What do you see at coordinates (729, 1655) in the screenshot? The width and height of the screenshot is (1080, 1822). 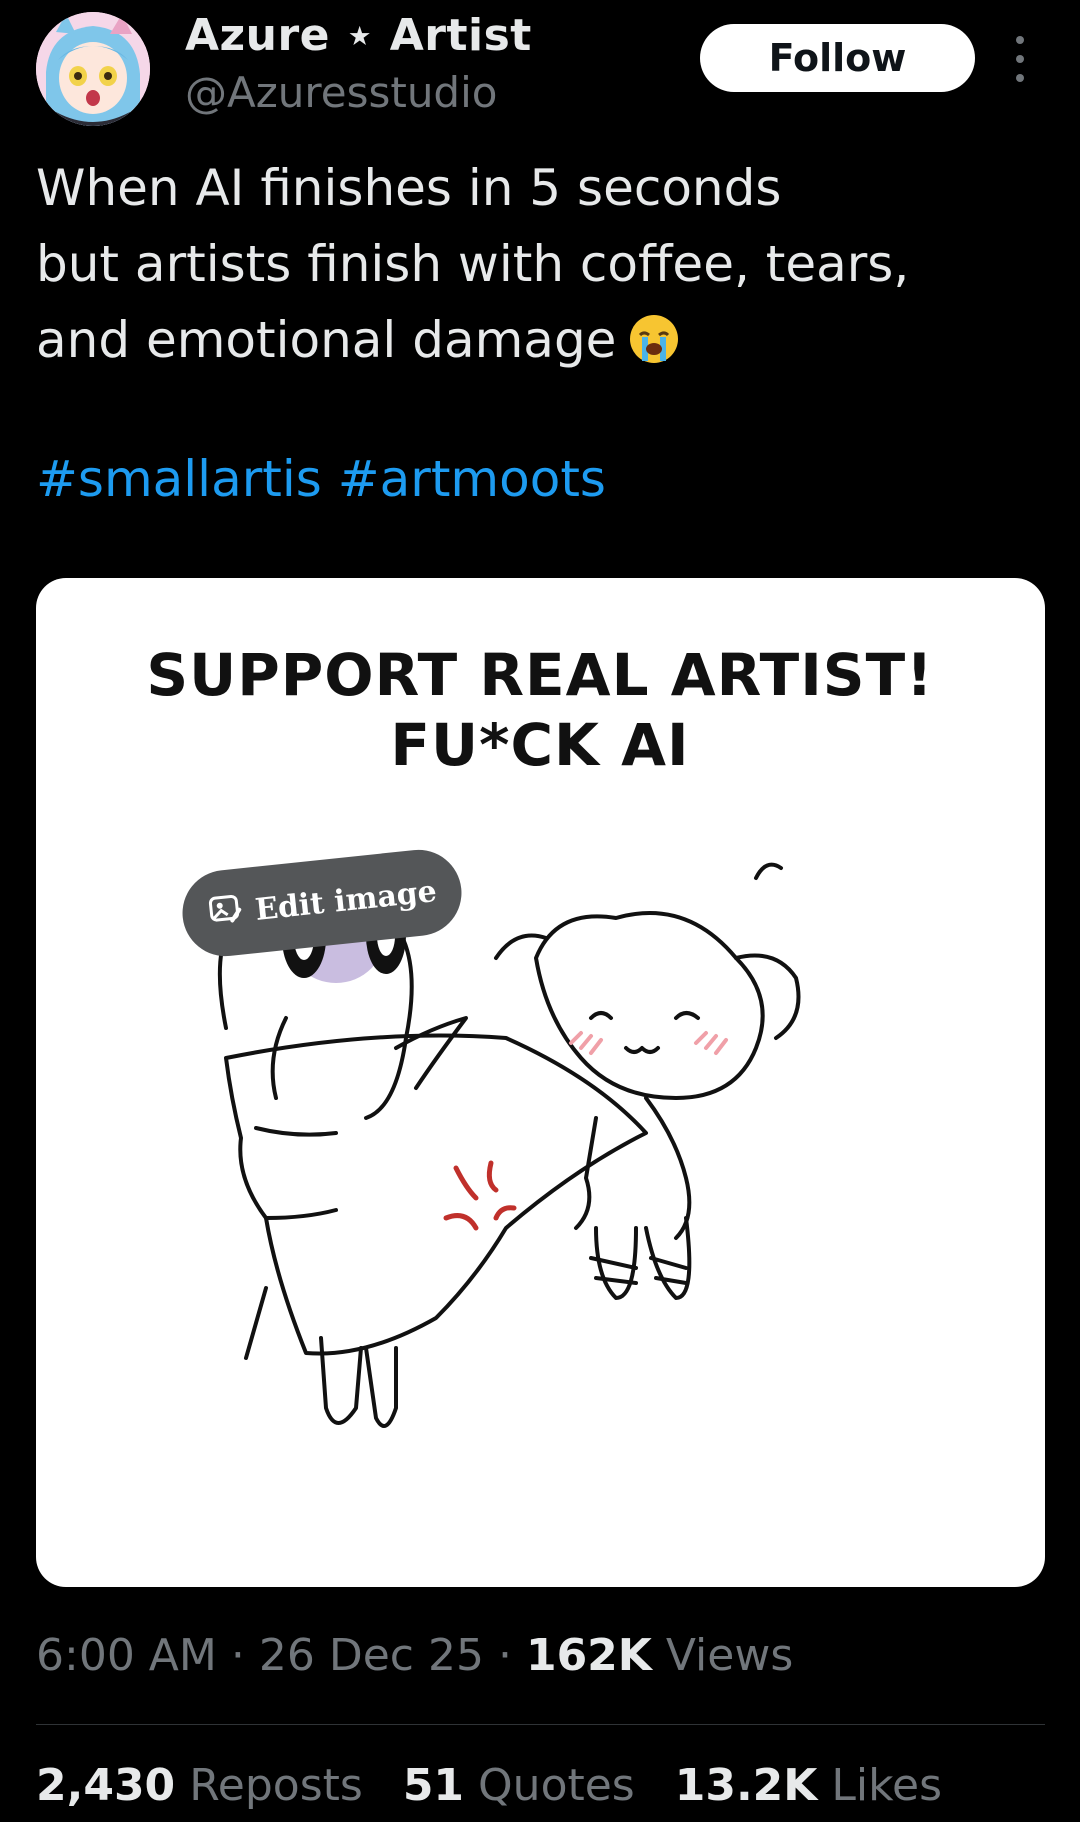 I see `views-label: Views` at bounding box center [729, 1655].